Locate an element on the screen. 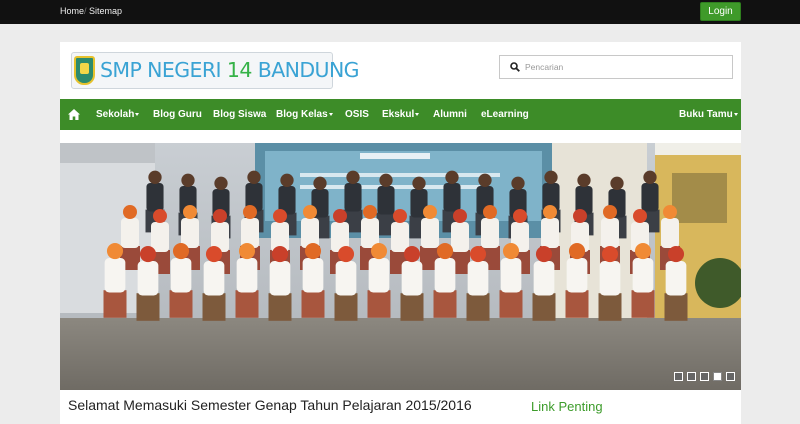 This screenshot has width=800, height=424. nav-item-blog-siswa: Blog Siswa is located at coordinates (239, 114).